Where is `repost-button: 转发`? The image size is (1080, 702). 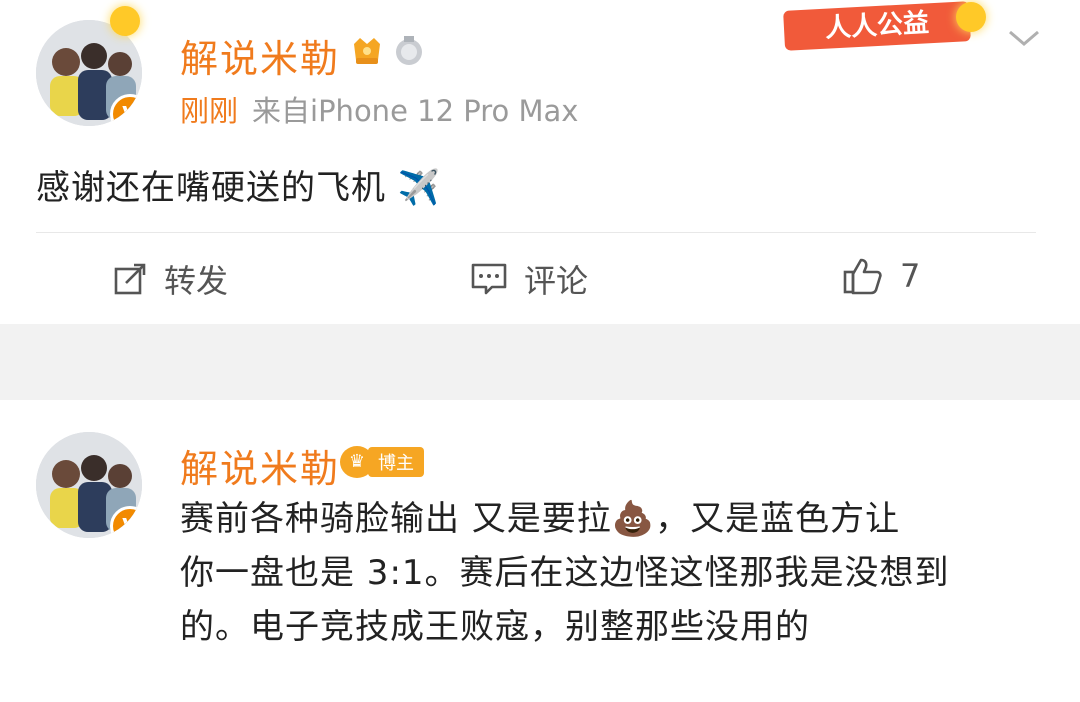 repost-button: 转发 is located at coordinates (170, 279).